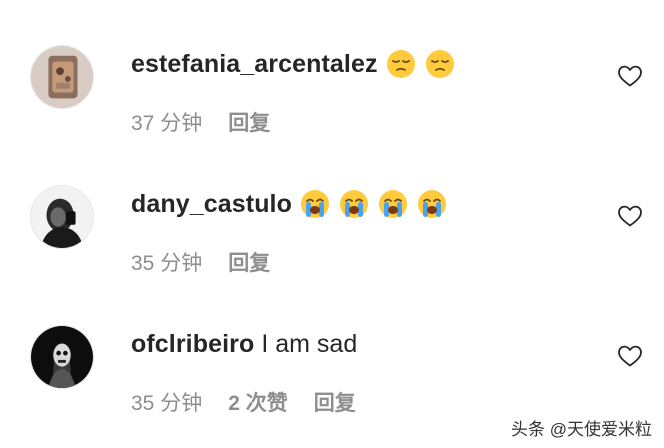 The height and width of the screenshot is (448, 664). I want to click on watermark: 头条 @天使爱米粒, so click(581, 429).